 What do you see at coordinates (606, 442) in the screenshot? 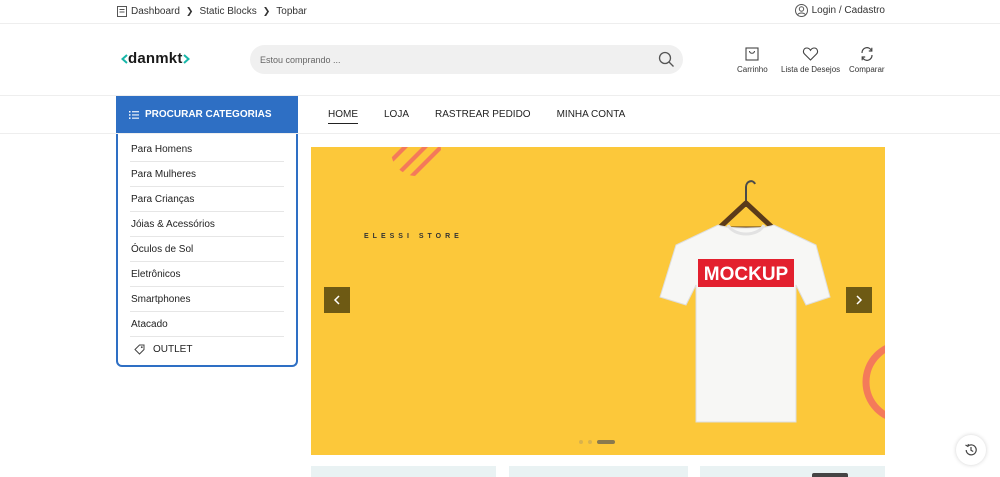
I see `slider-dot-active` at bounding box center [606, 442].